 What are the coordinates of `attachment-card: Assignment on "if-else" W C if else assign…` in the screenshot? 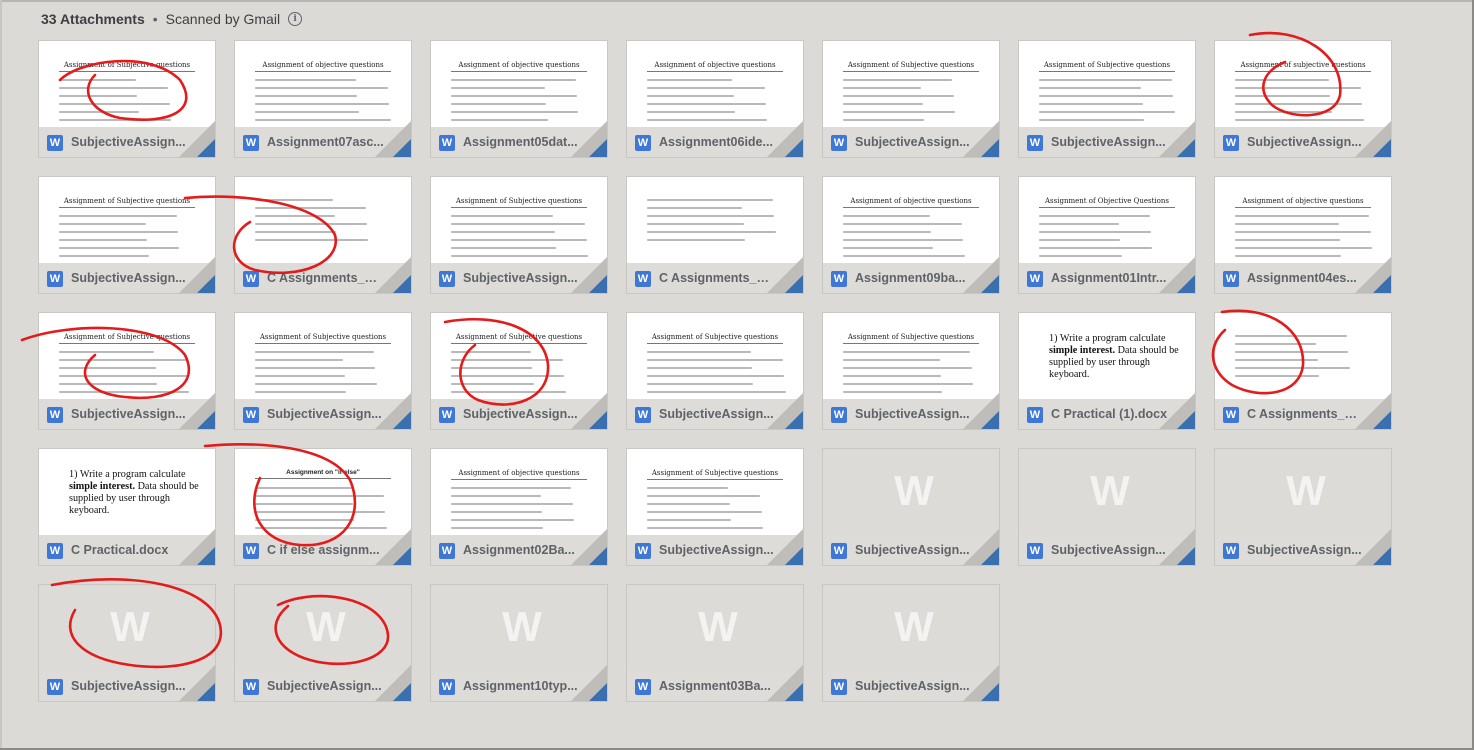 It's located at (323, 507).